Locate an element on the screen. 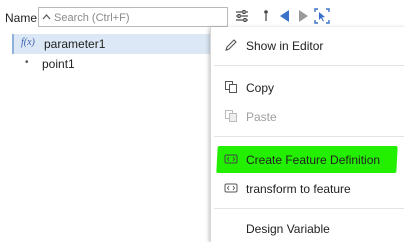 The width and height of the screenshot is (406, 242). menu-item-label: Copy is located at coordinates (260, 88).